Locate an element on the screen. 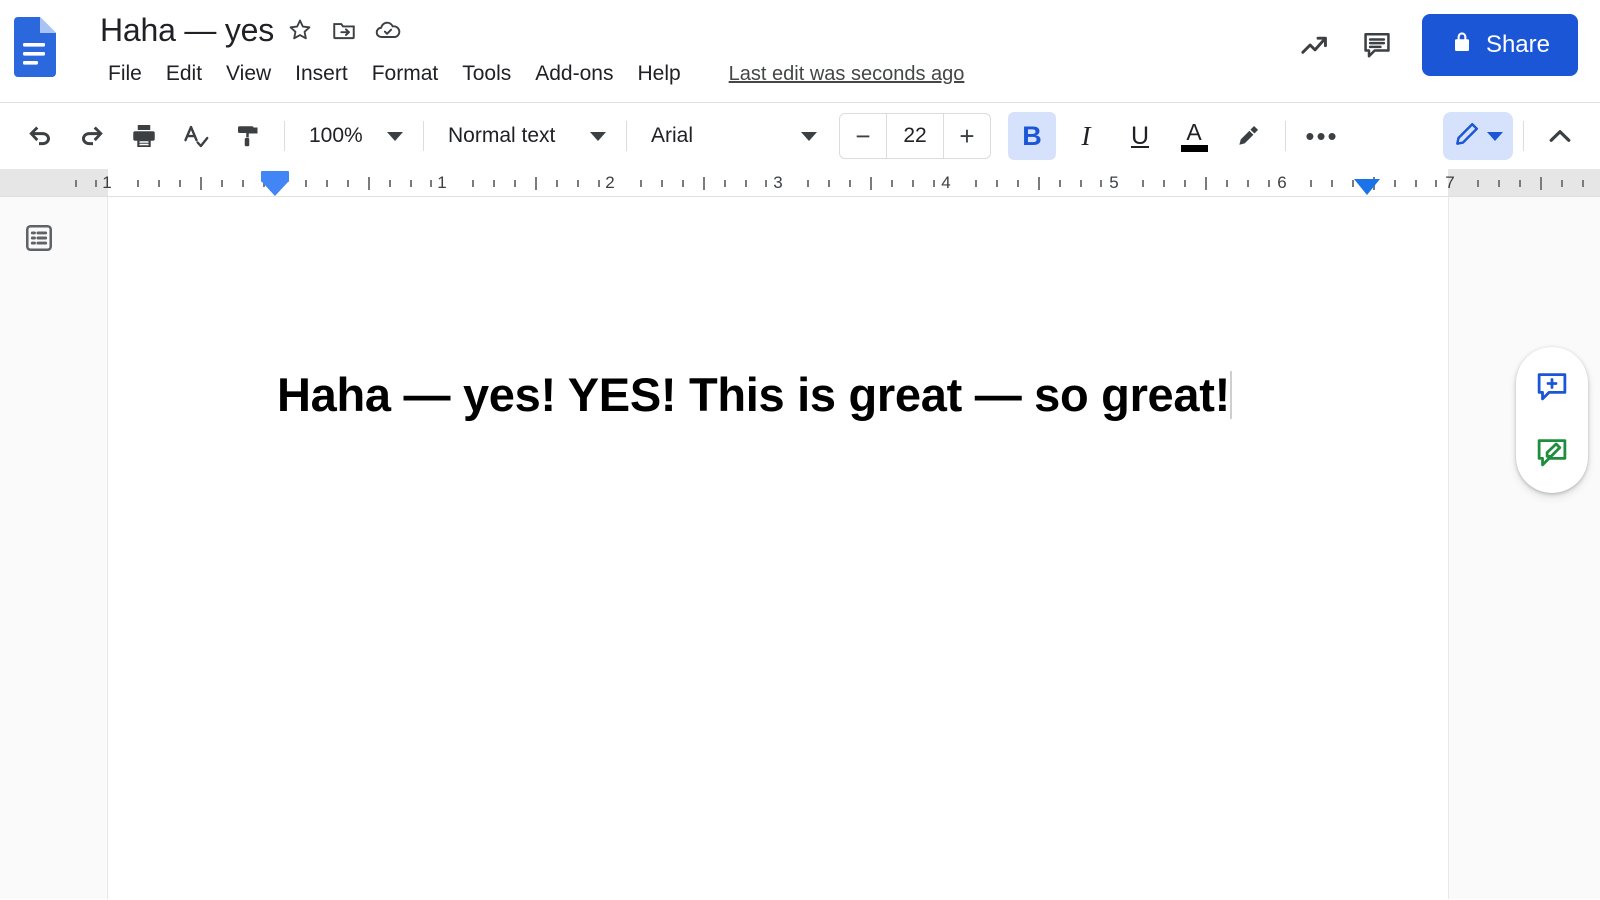 This screenshot has width=1600, height=900. underline-button: U is located at coordinates (1140, 136).